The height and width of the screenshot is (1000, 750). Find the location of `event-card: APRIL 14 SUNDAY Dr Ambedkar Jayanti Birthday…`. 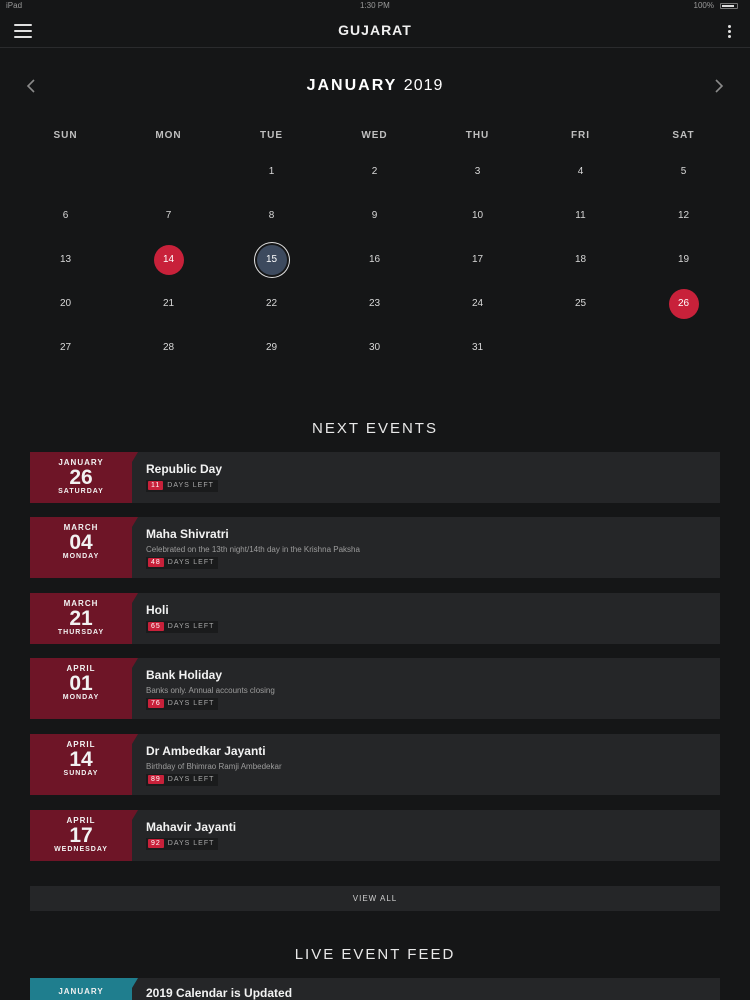

event-card: APRIL 14 SUNDAY Dr Ambedkar Jayanti Birthday… is located at coordinates (375, 764).